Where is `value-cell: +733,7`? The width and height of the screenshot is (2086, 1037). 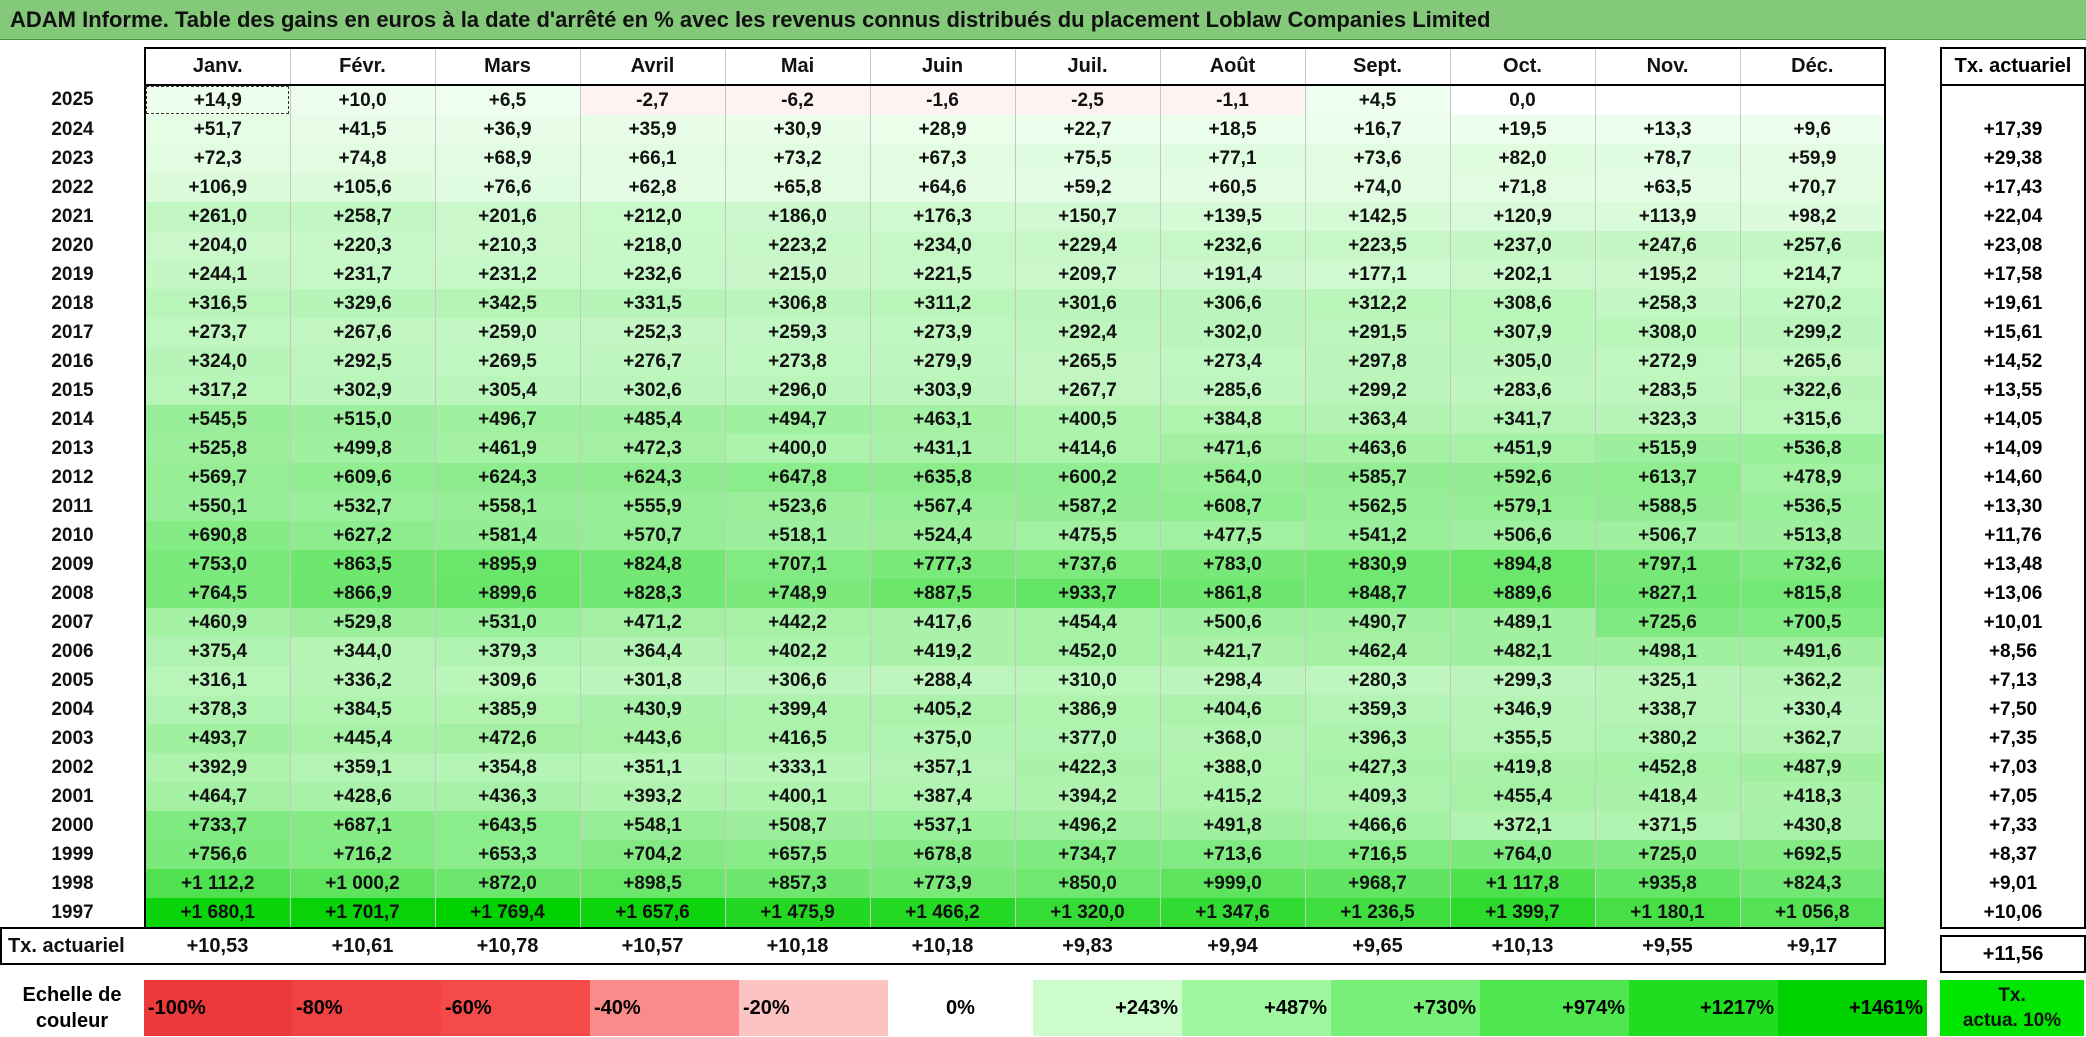
value-cell: +733,7 is located at coordinates (217, 825).